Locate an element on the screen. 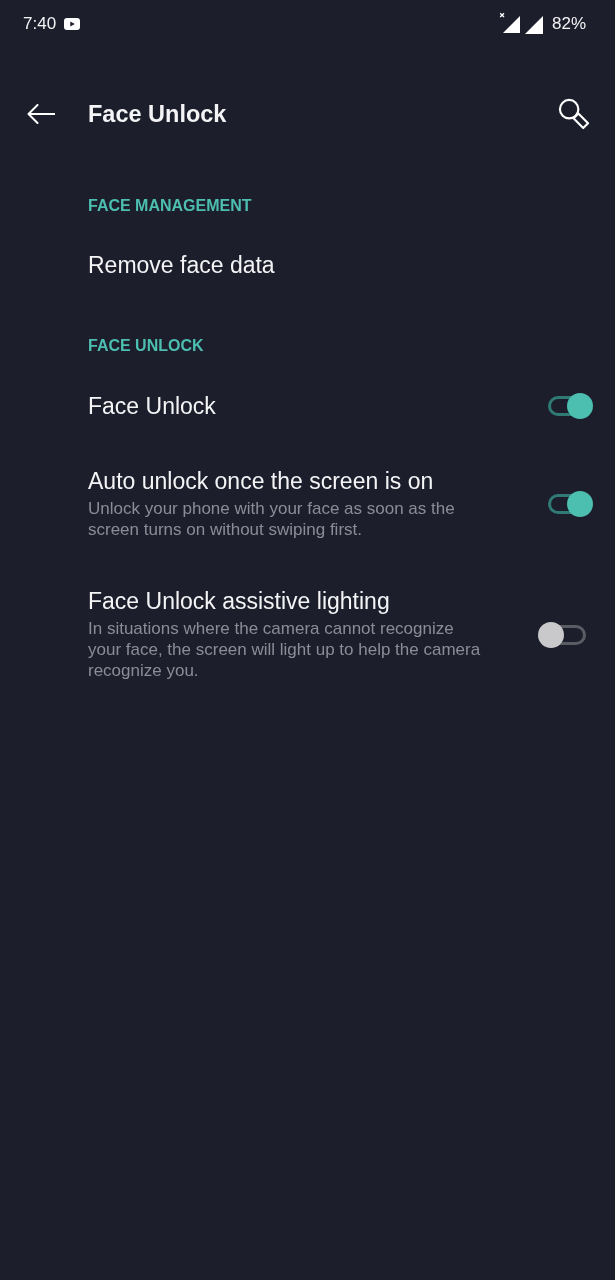 The height and width of the screenshot is (1280, 615). back-arrow-icon is located at coordinates (41, 114).